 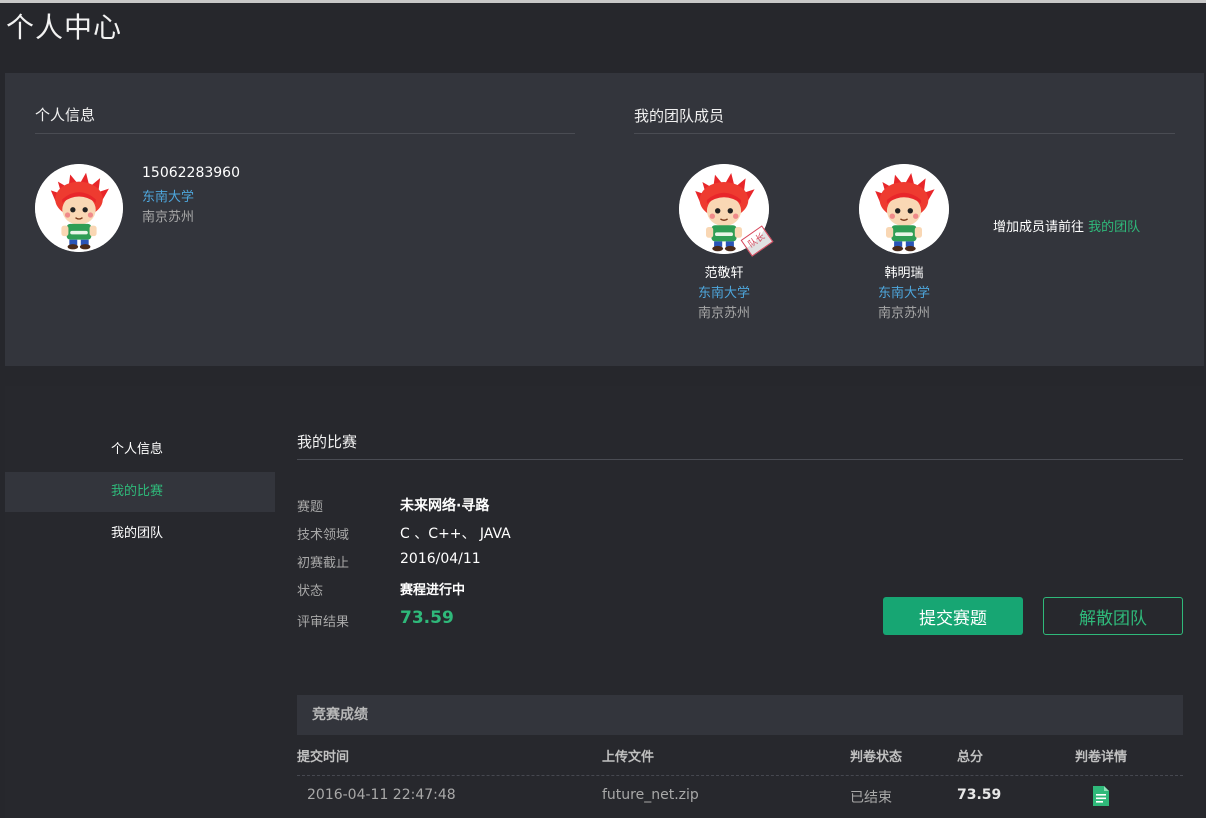 What do you see at coordinates (679, 116) in the screenshot?
I see `team-members-title: 我的团队成员` at bounding box center [679, 116].